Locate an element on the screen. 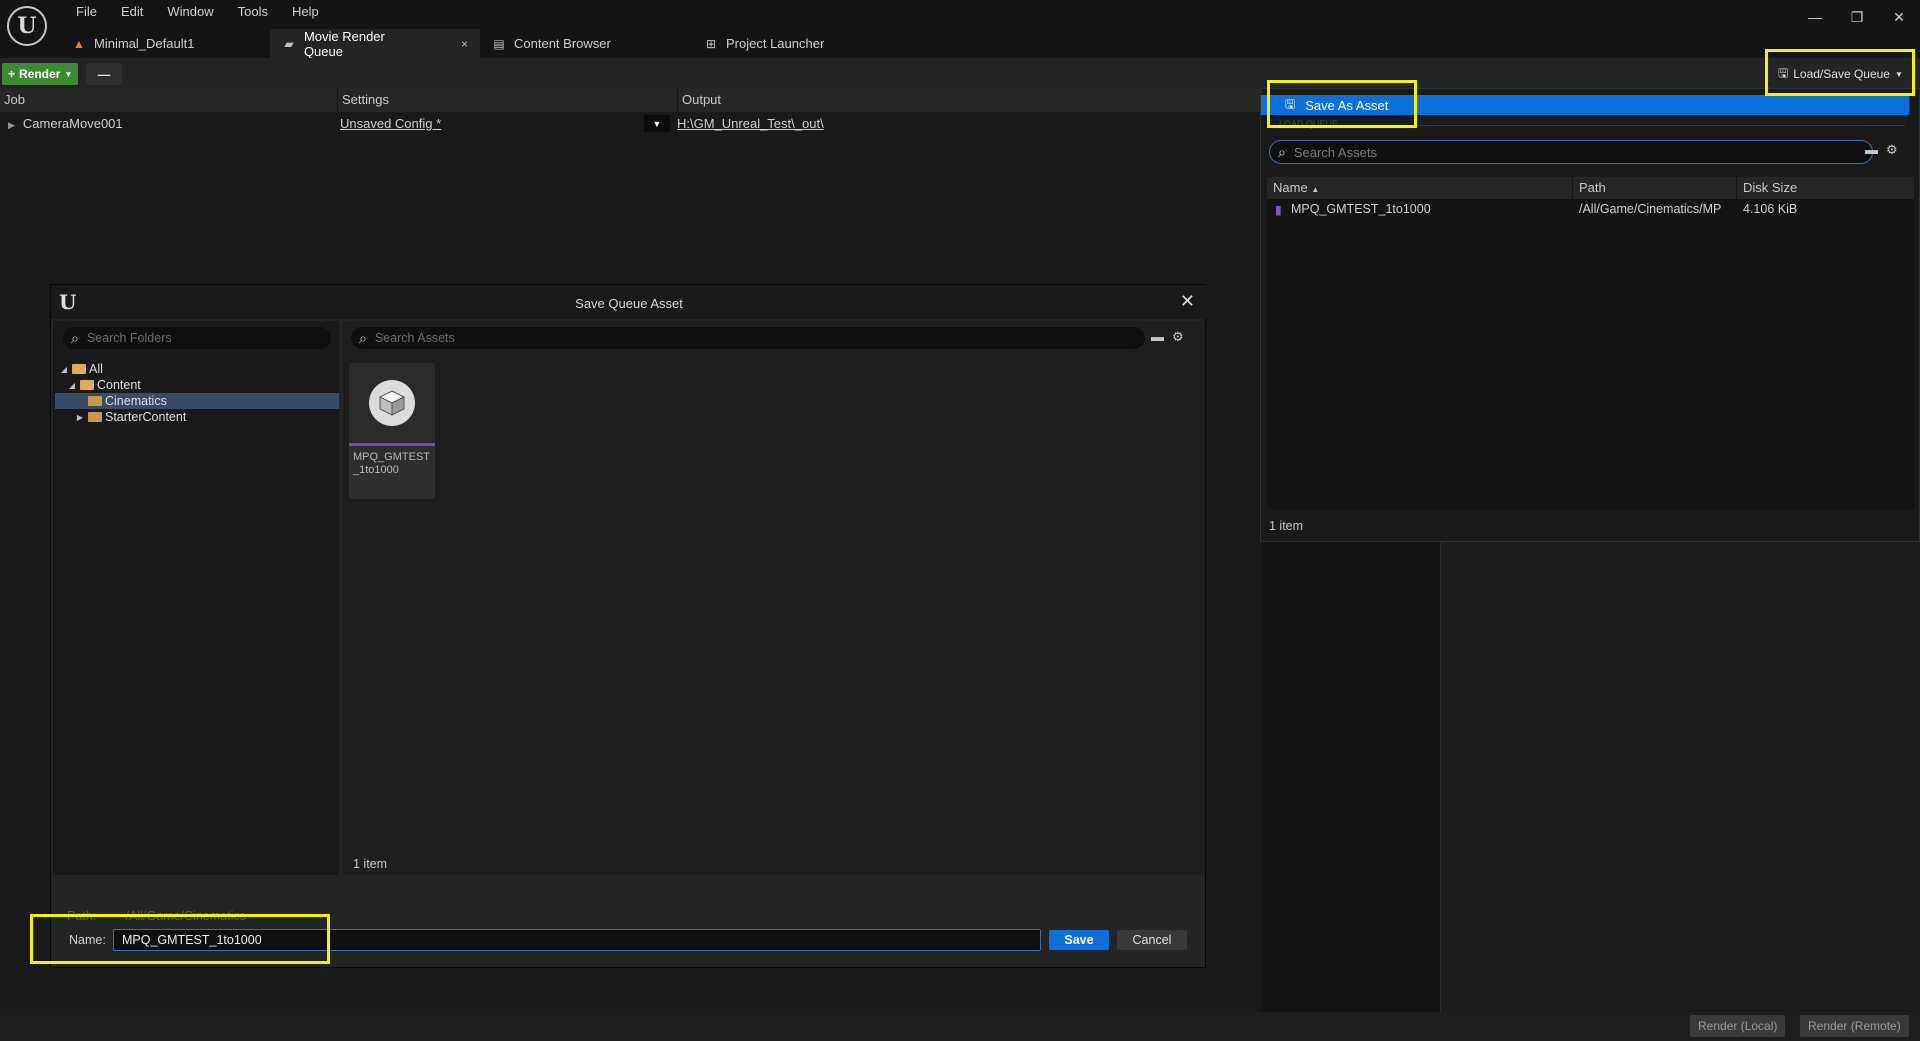 The image size is (1920, 1041). job-name: ▶ CameraMove001 is located at coordinates (65, 123).